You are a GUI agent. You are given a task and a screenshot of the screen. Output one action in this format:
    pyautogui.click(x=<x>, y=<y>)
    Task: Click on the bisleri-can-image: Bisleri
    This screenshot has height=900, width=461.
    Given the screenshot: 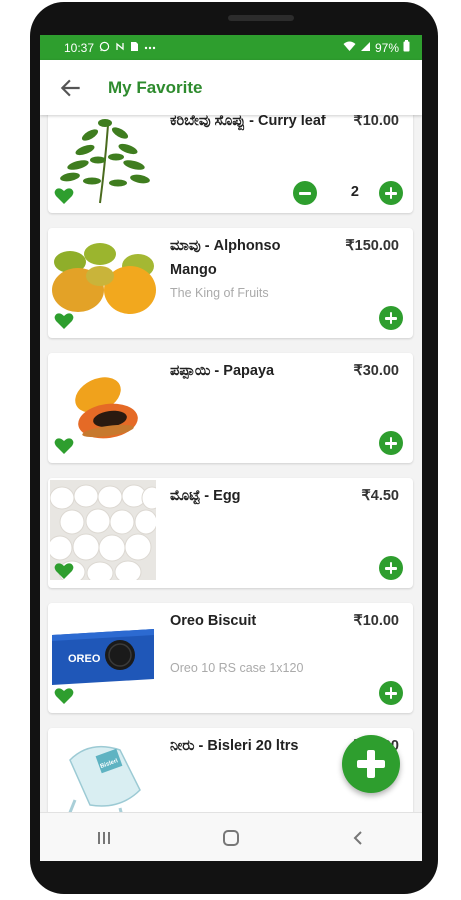 What is the action you would take?
    pyautogui.click(x=104, y=778)
    